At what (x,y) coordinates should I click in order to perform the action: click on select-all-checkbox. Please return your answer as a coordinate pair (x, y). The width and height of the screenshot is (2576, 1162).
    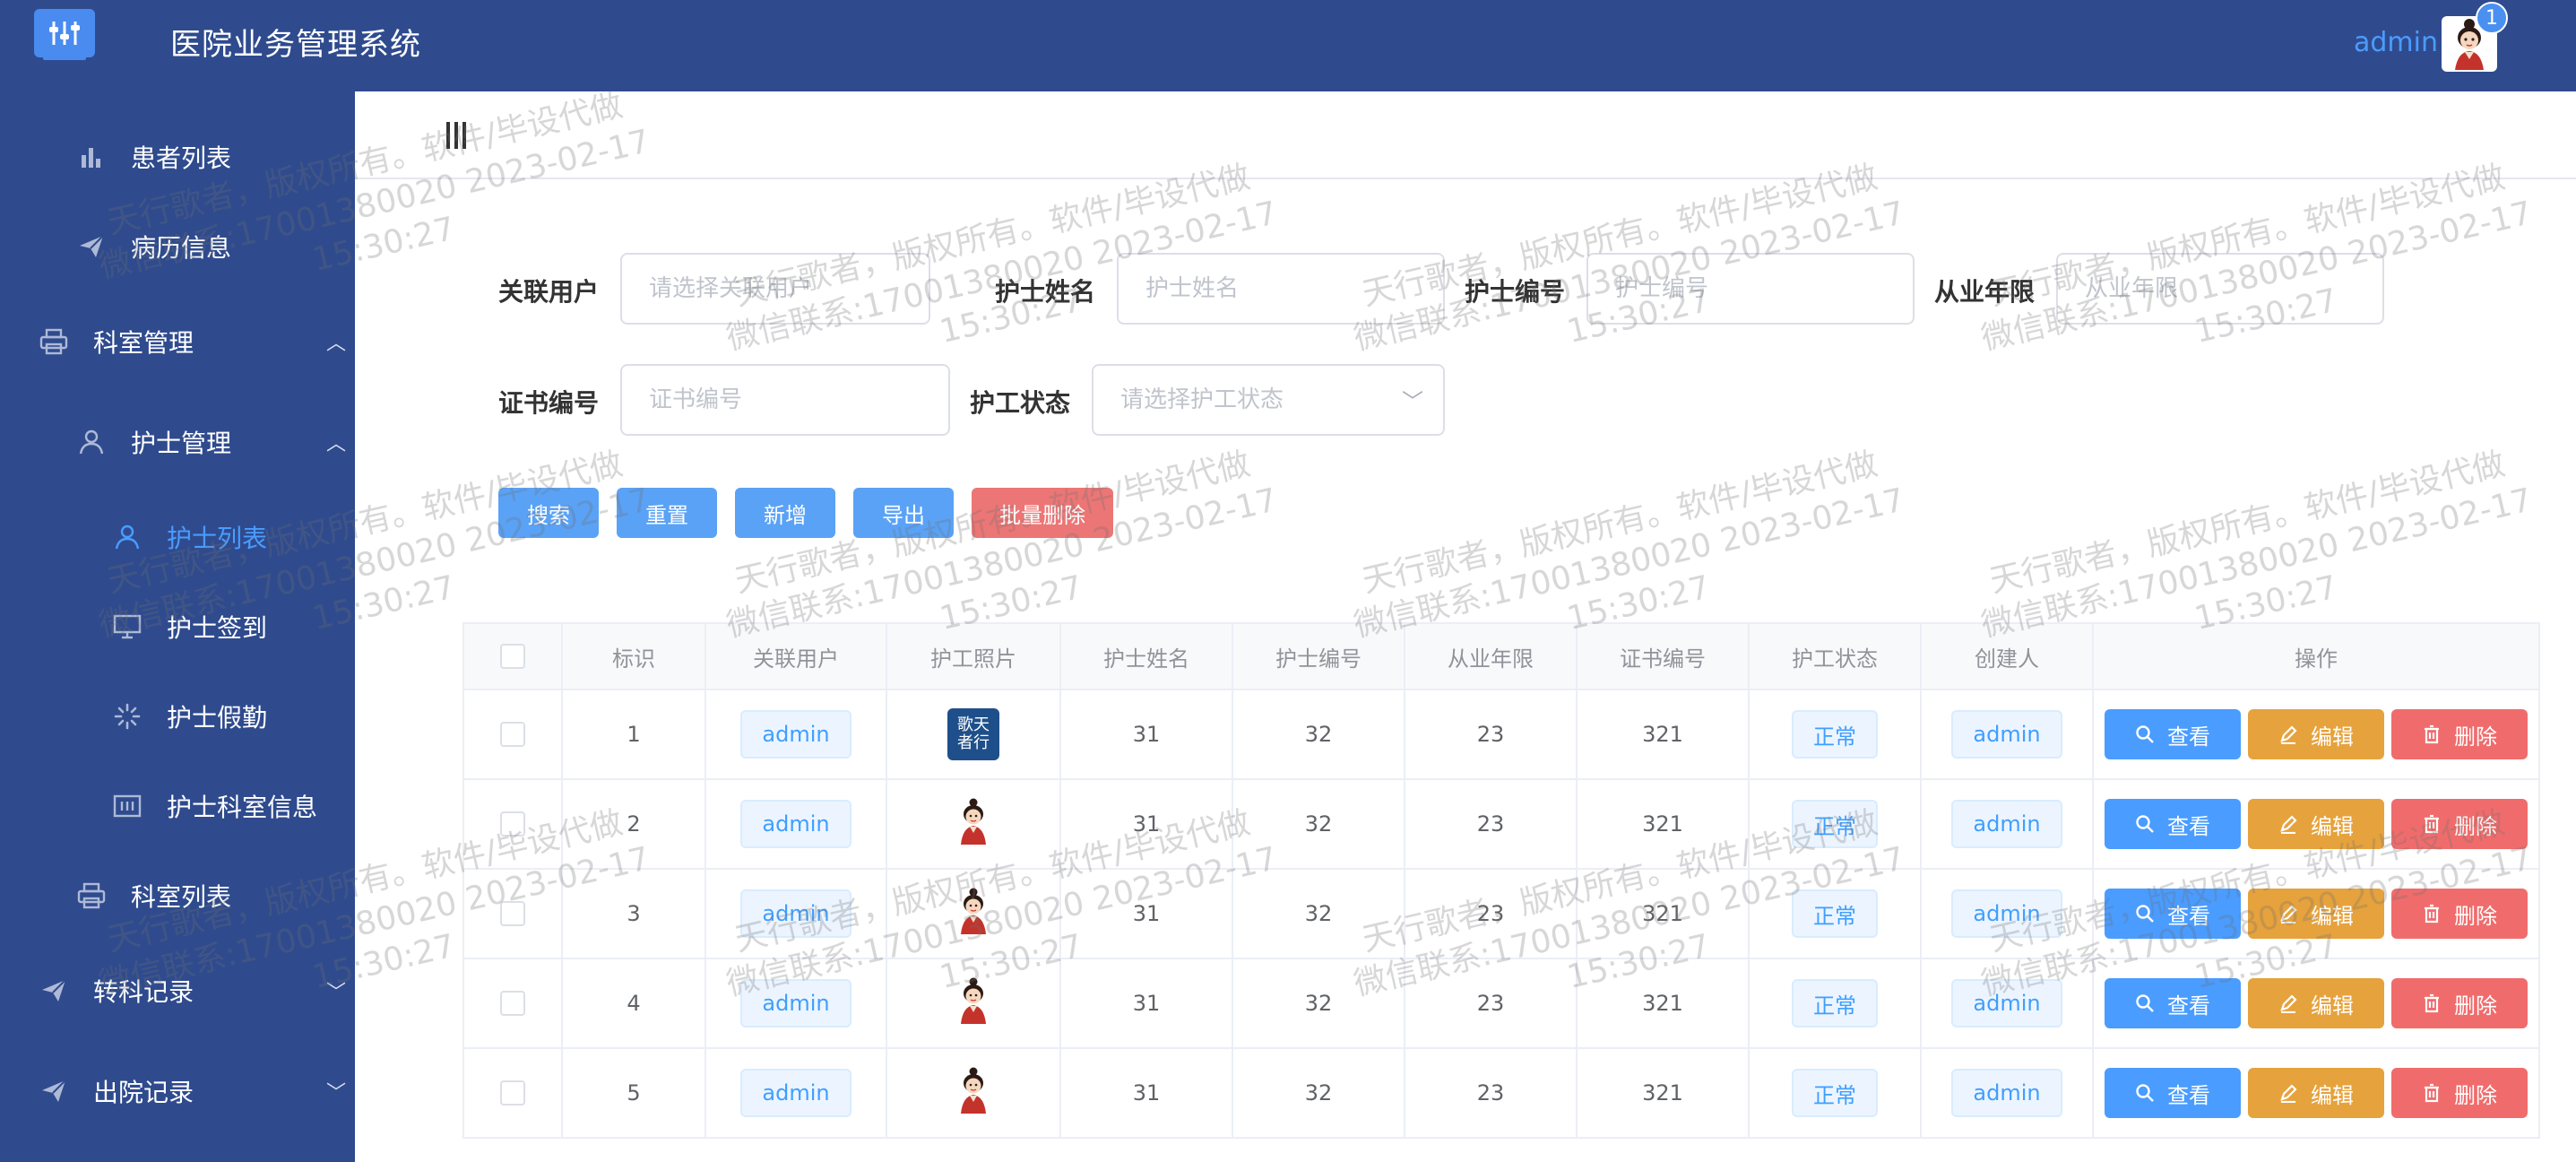
    Looking at the image, I should click on (512, 656).